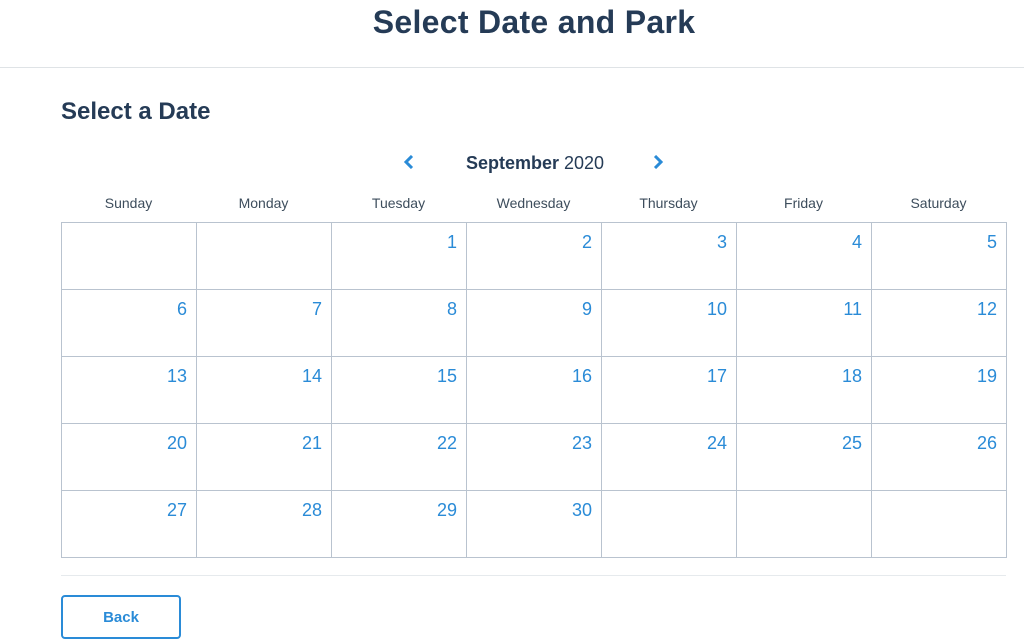  What do you see at coordinates (311, 443) in the screenshot?
I see `day-number: 21` at bounding box center [311, 443].